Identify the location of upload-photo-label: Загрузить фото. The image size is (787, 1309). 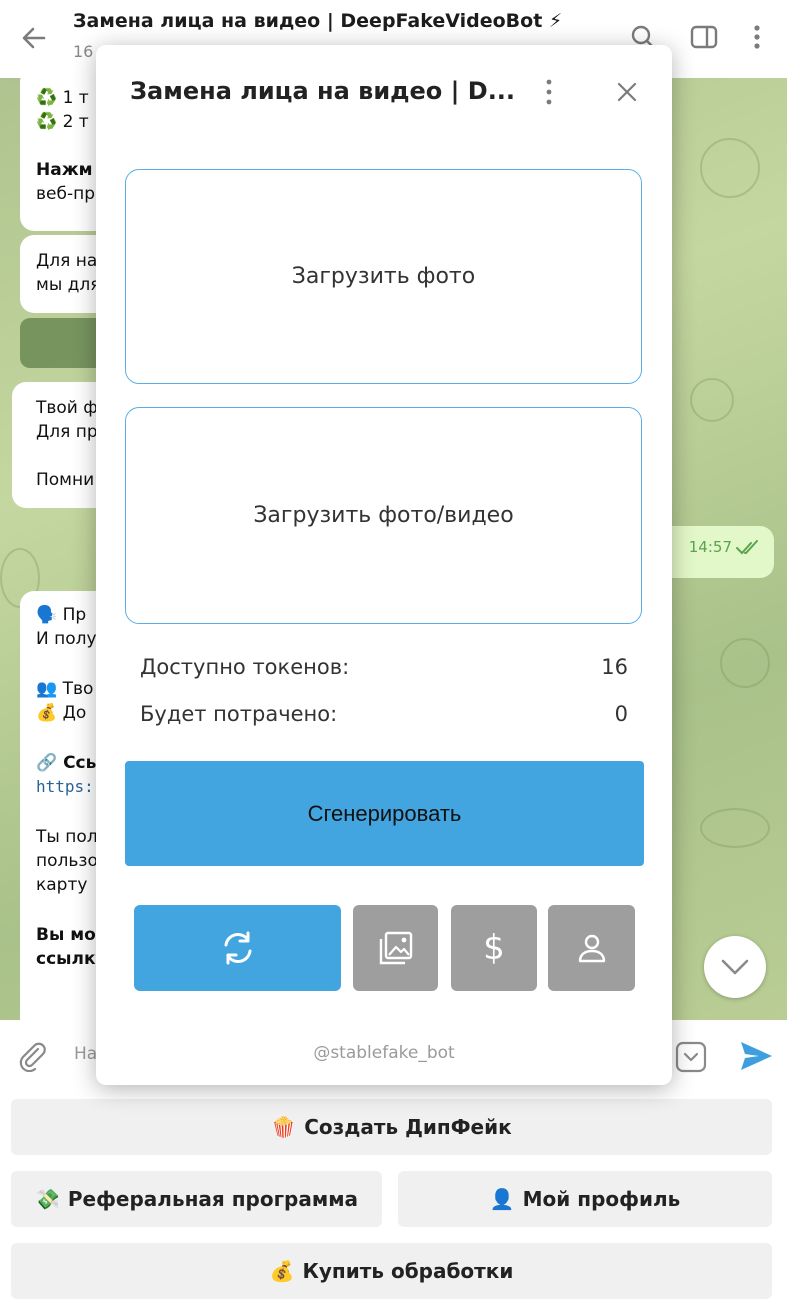
(383, 276).